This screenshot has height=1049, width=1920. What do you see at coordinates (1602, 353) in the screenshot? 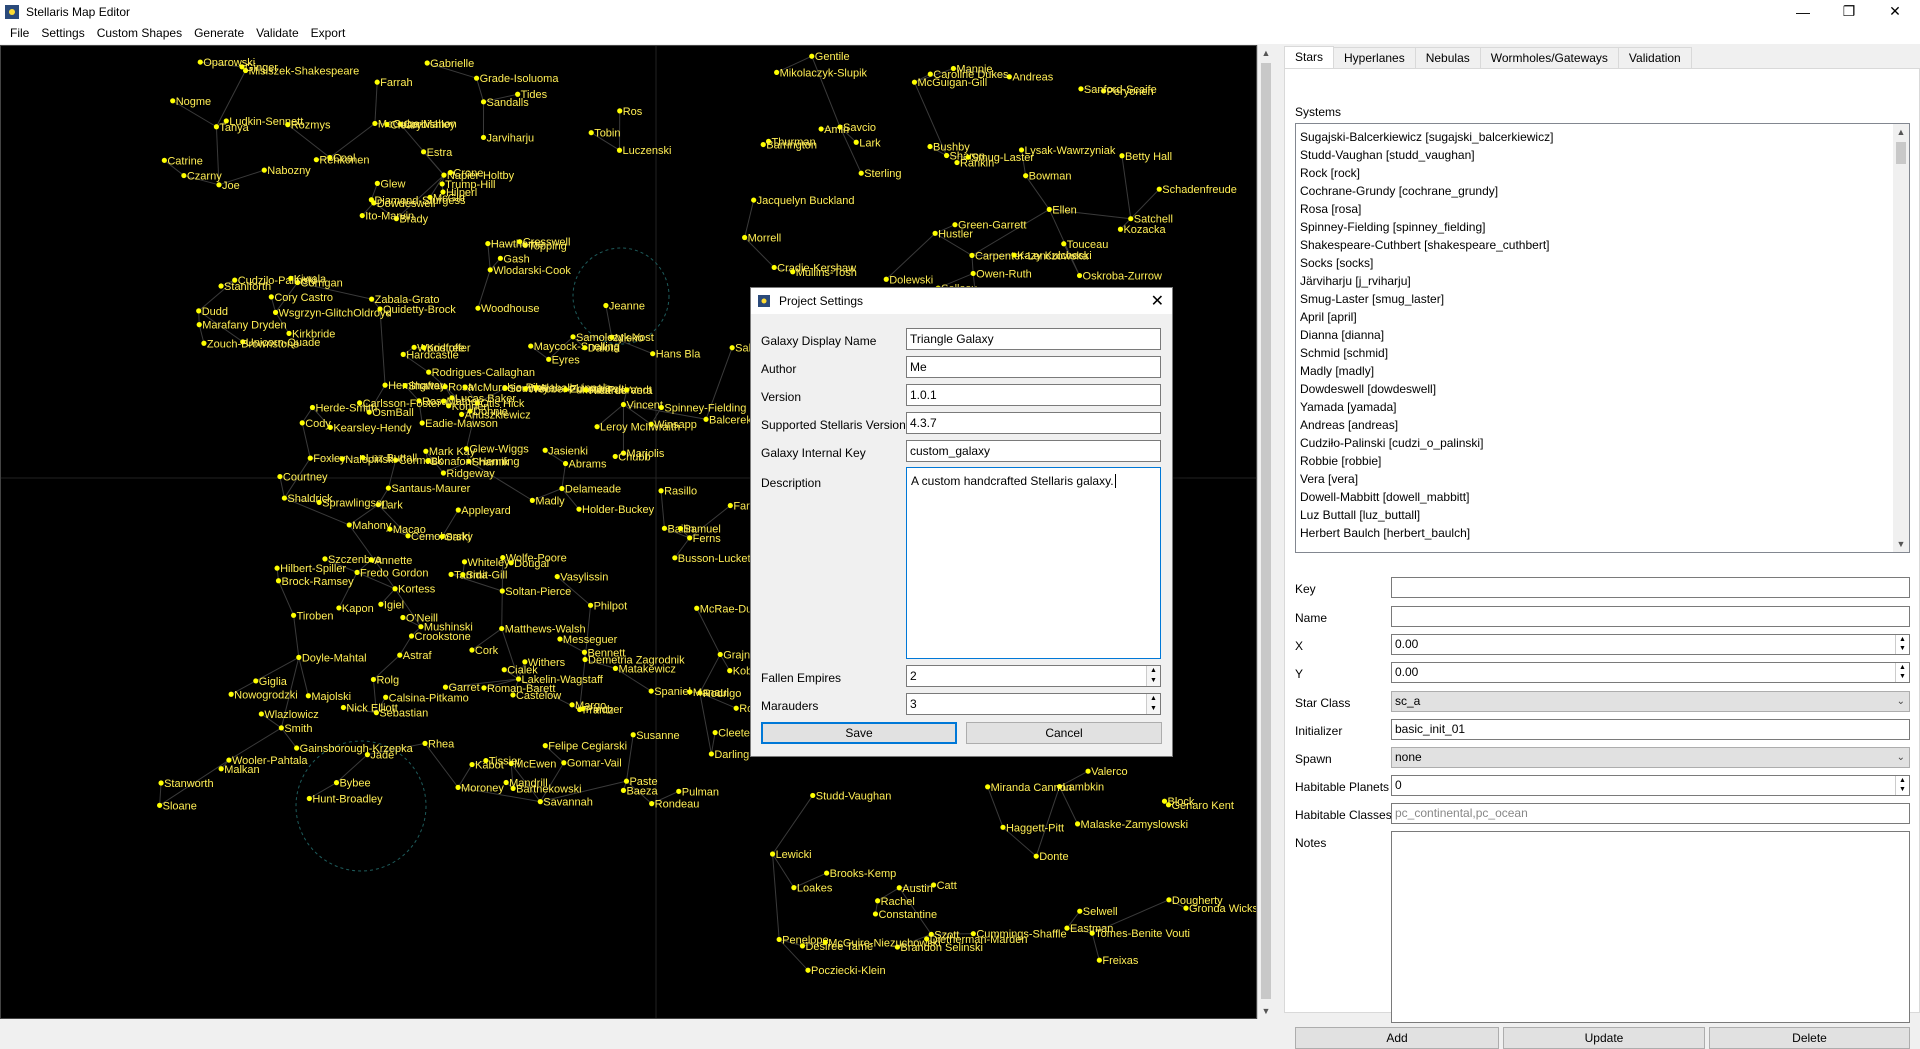
I see `system-list-item: Schmid [schmid]` at bounding box center [1602, 353].